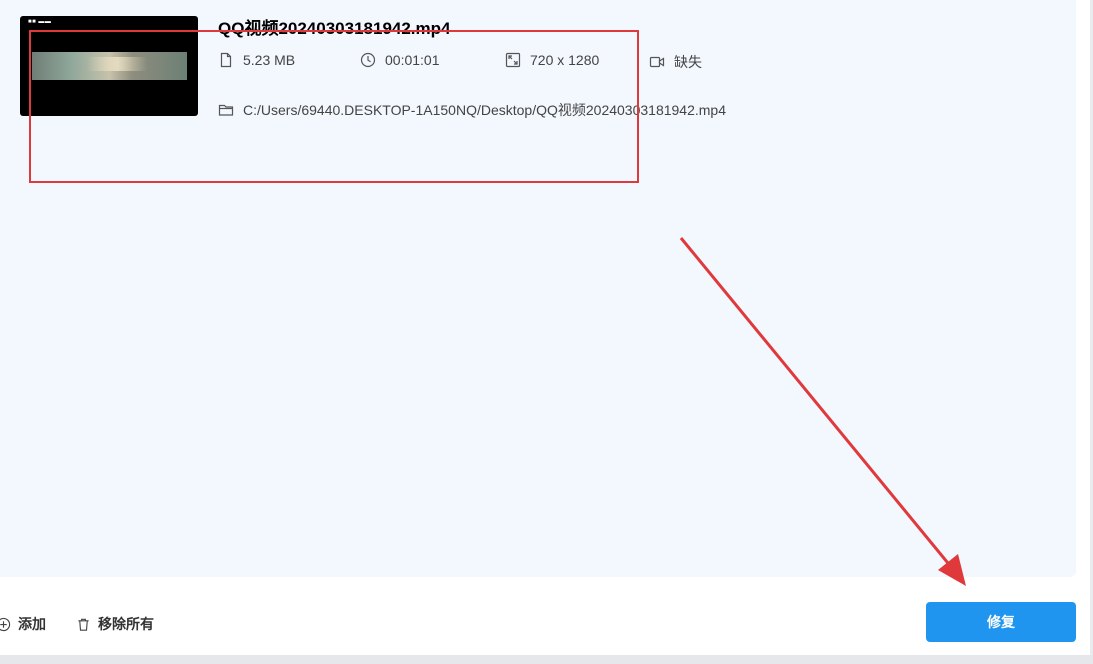 This screenshot has width=1093, height=664. Describe the element at coordinates (40, 22) in the screenshot. I see `thumbnail-logo-mark: ■■ ▬▬` at that location.